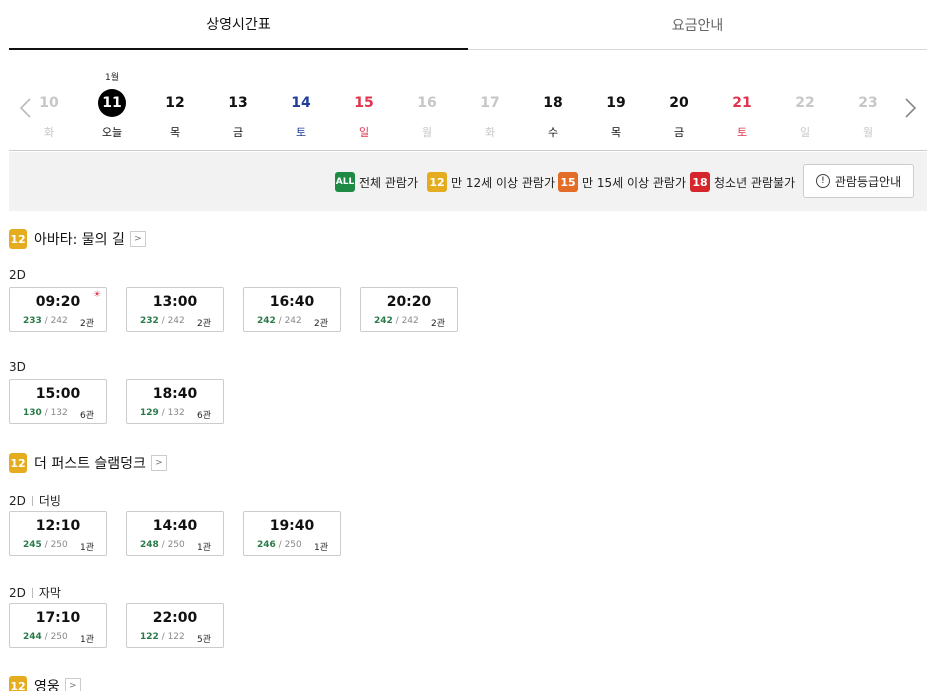 Image resolution: width=946 pixels, height=691 pixels. I want to click on seat-count: 122 / 122, so click(162, 637).